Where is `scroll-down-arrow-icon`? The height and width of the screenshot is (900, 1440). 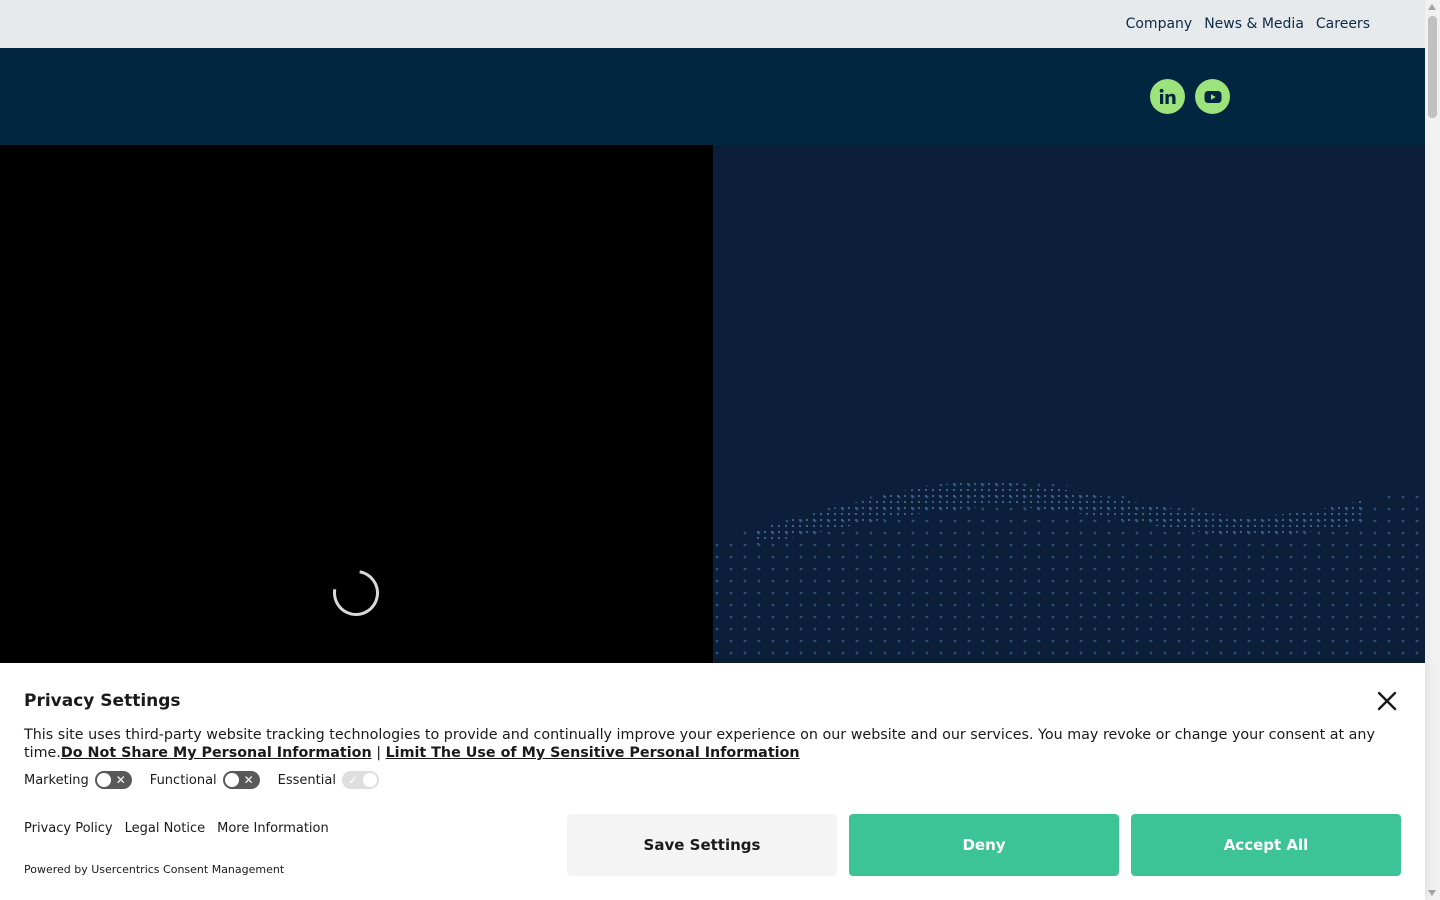 scroll-down-arrow-icon is located at coordinates (1432, 893).